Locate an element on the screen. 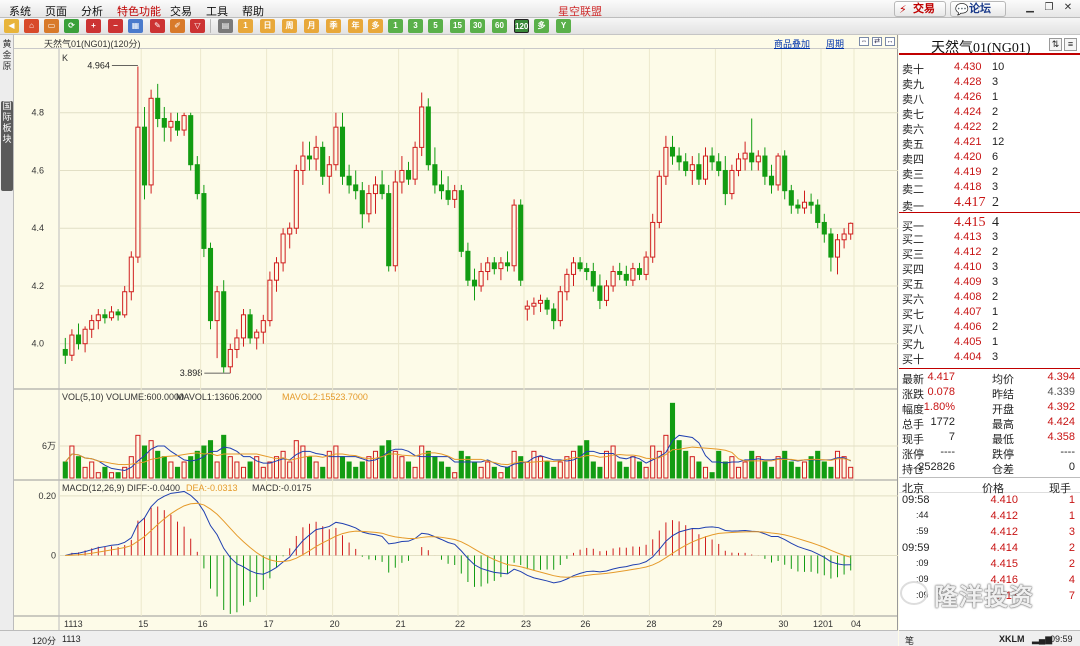  book-row: 买四 4.410 3 is located at coordinates (989, 268).